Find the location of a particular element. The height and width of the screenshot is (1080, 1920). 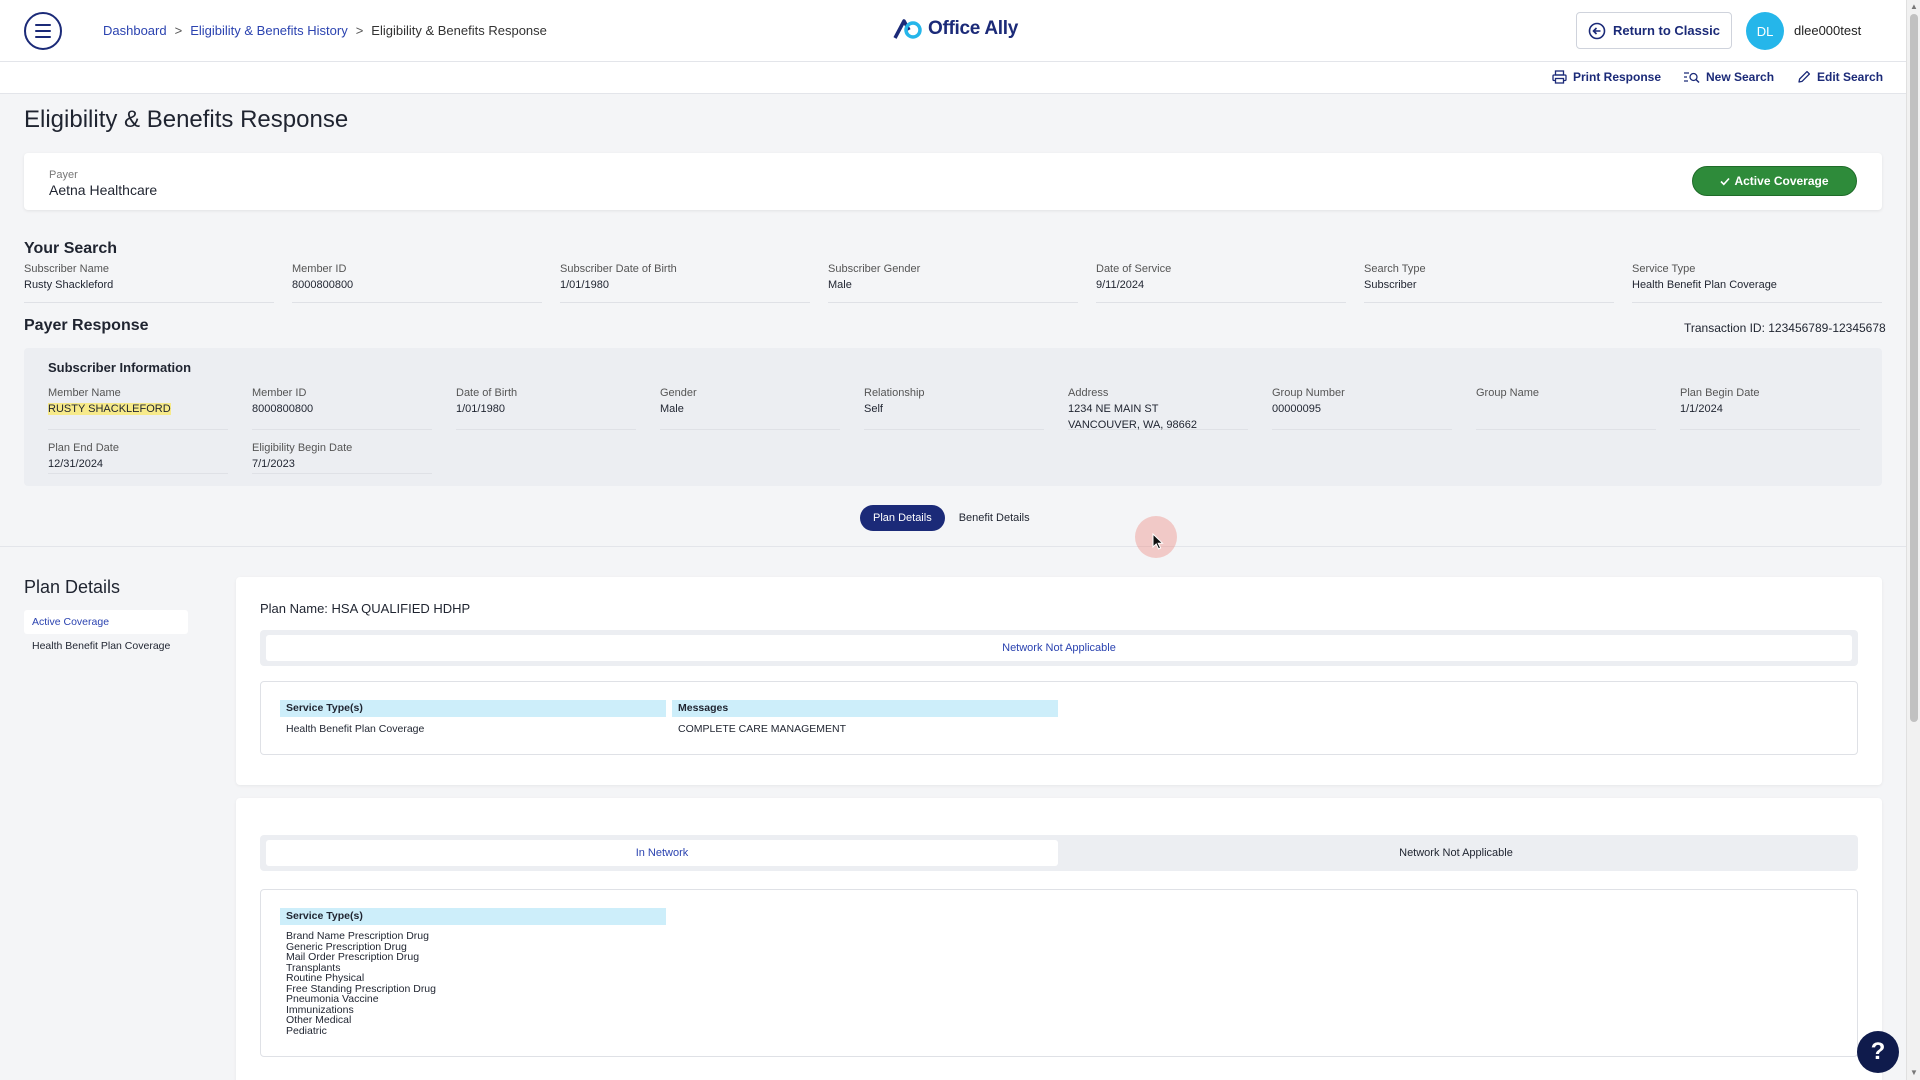

list-item: Mail Order Prescription Drug is located at coordinates (353, 957).